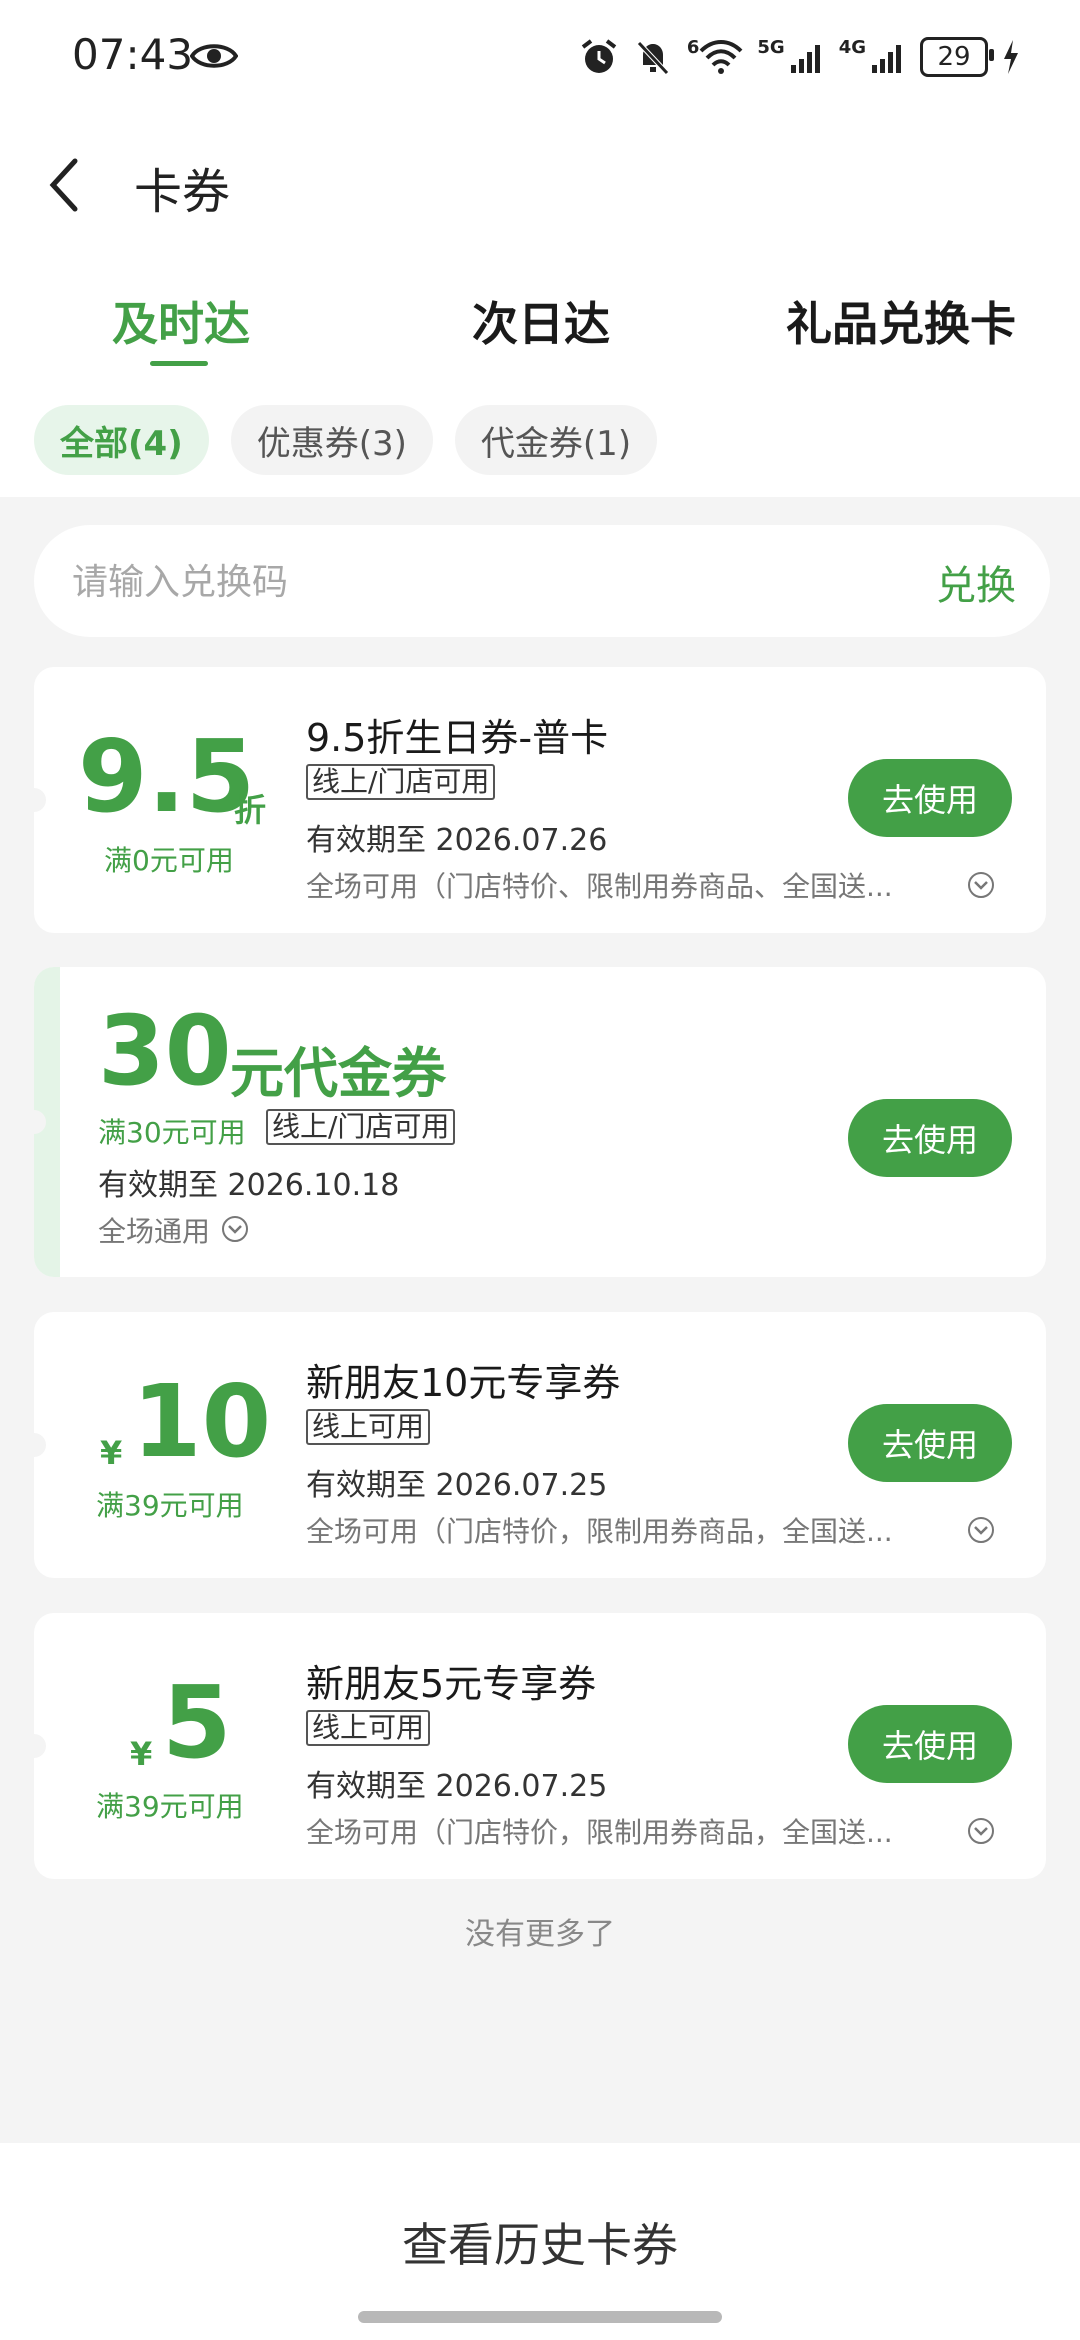  What do you see at coordinates (154, 1231) in the screenshot?
I see `coupon-description: 全场通用` at bounding box center [154, 1231].